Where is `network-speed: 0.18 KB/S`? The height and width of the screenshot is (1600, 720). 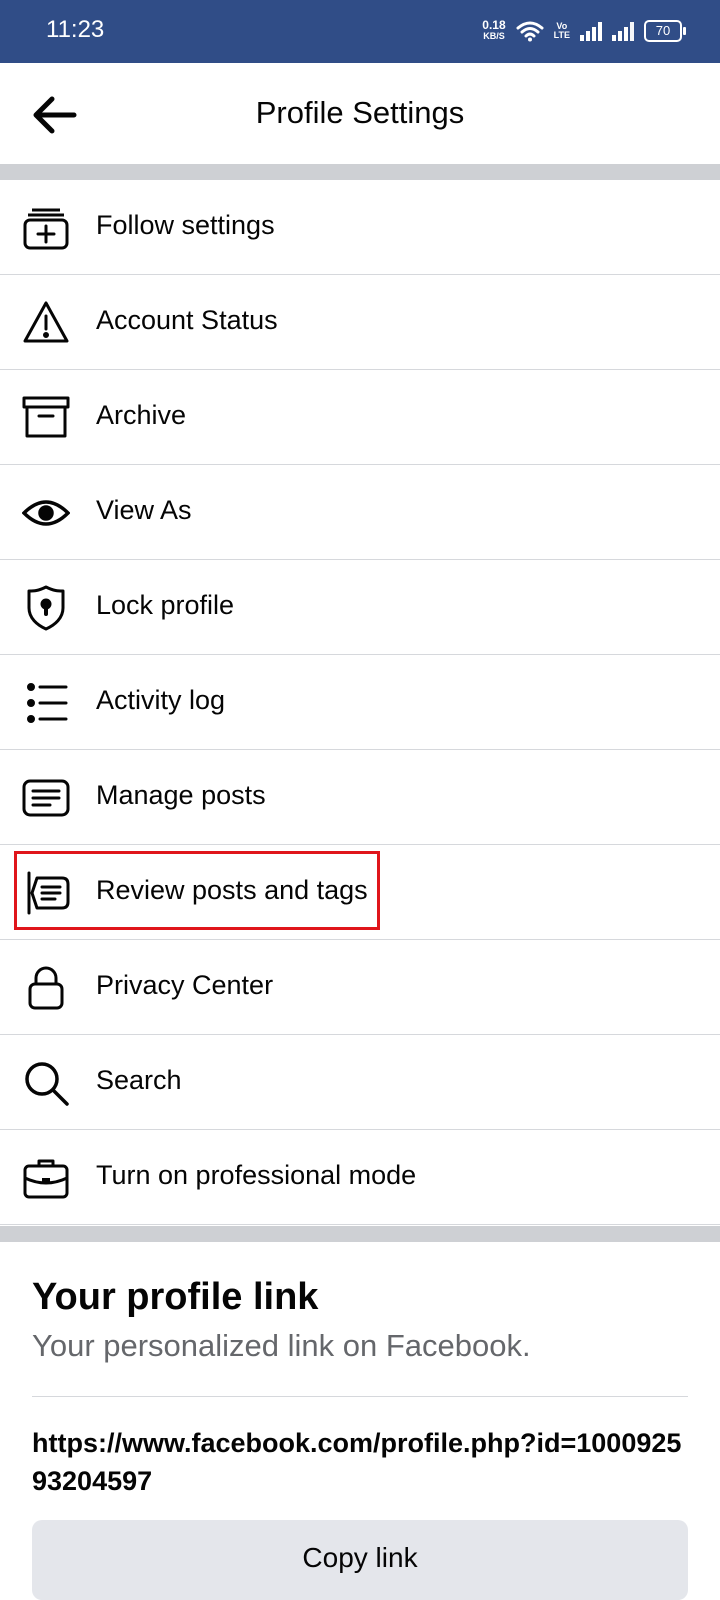
network-speed: 0.18 KB/S is located at coordinates (494, 30).